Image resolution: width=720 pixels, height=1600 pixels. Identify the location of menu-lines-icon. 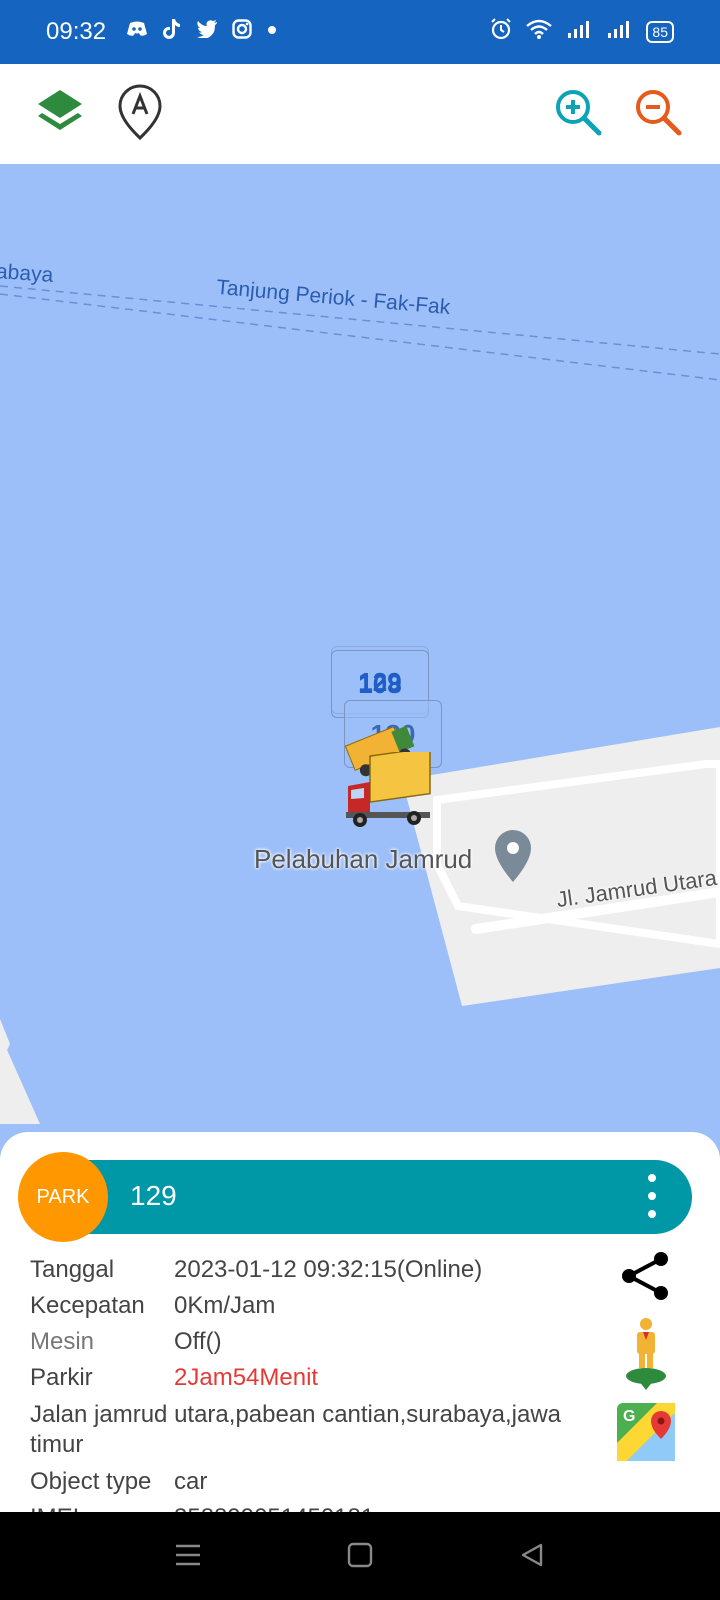
(188, 1557).